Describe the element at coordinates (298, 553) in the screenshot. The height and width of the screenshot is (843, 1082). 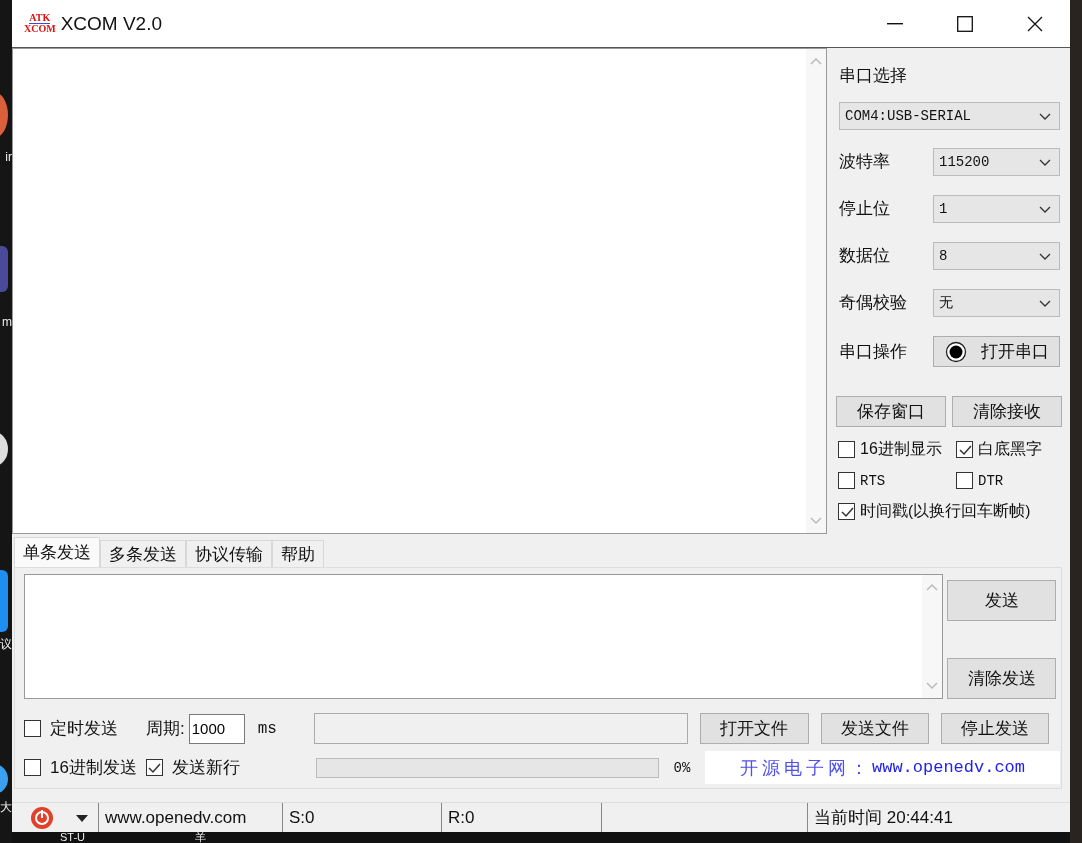
I see `tab: 帮助` at that location.